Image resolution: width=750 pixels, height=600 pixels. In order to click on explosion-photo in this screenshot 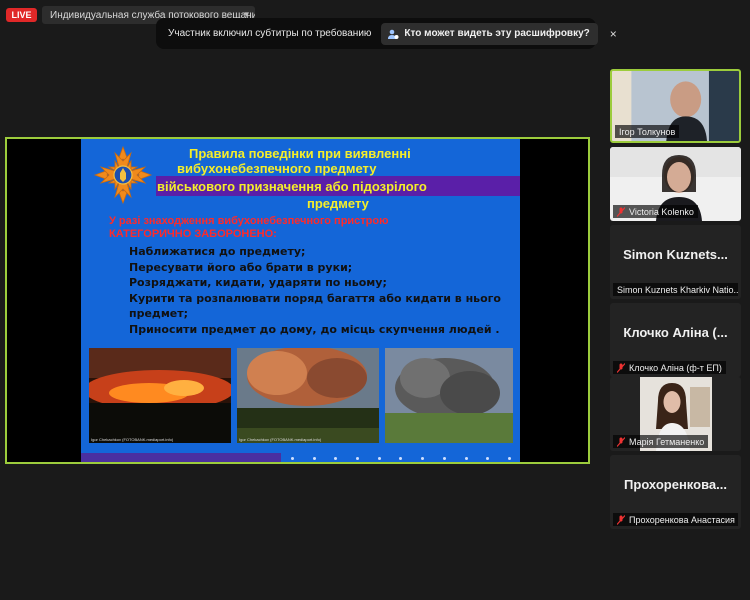, I will do `click(449, 395)`.